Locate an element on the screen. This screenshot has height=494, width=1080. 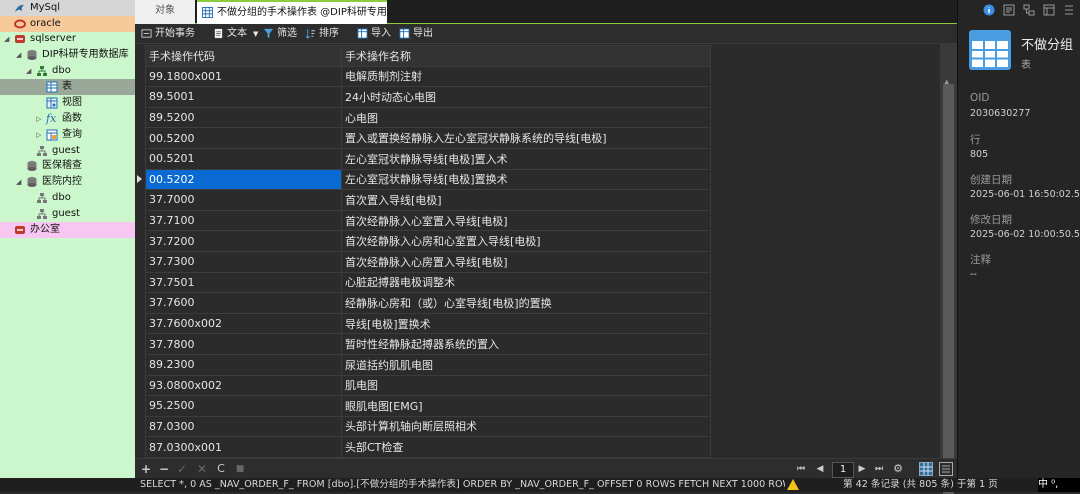
cell-code: 89.2300 is located at coordinates (243, 364).